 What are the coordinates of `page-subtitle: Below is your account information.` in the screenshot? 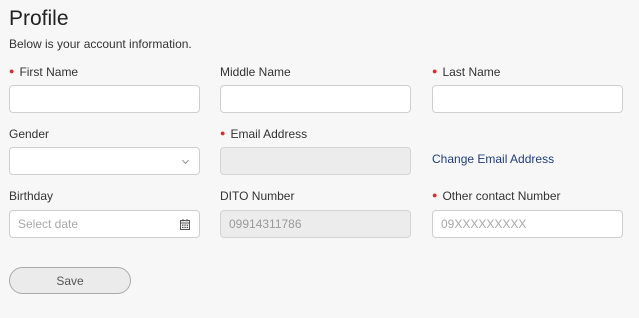 It's located at (100, 44).